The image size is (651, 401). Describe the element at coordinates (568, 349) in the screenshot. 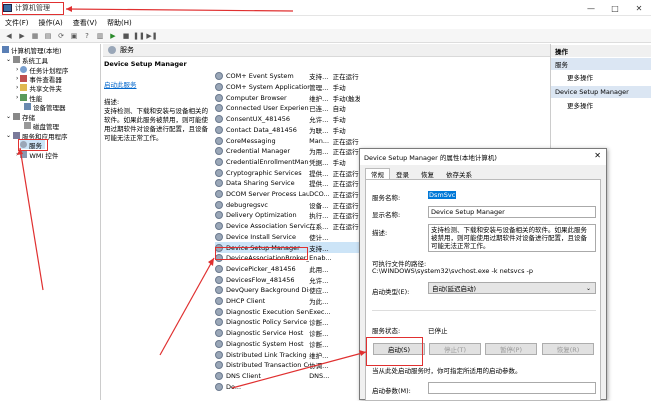

I see `resume-button: 恢复(R)` at that location.